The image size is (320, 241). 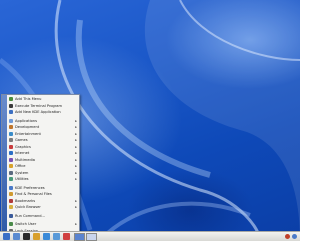 I want to click on home-icon, so click(x=36, y=236).